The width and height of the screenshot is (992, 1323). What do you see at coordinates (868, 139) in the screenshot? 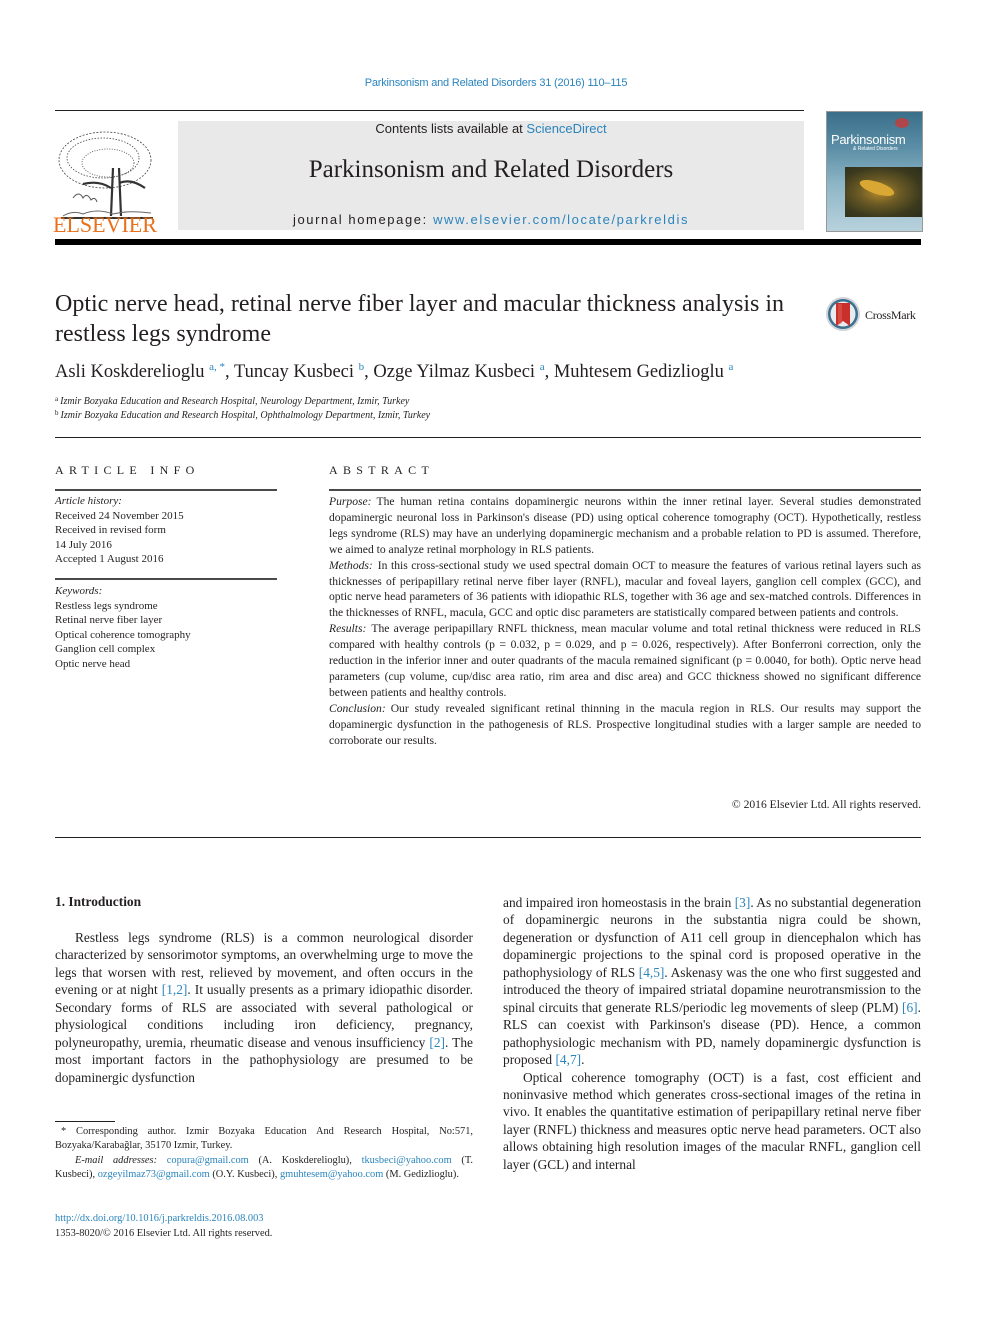
I see `cover-title: Parkinsonism` at bounding box center [868, 139].